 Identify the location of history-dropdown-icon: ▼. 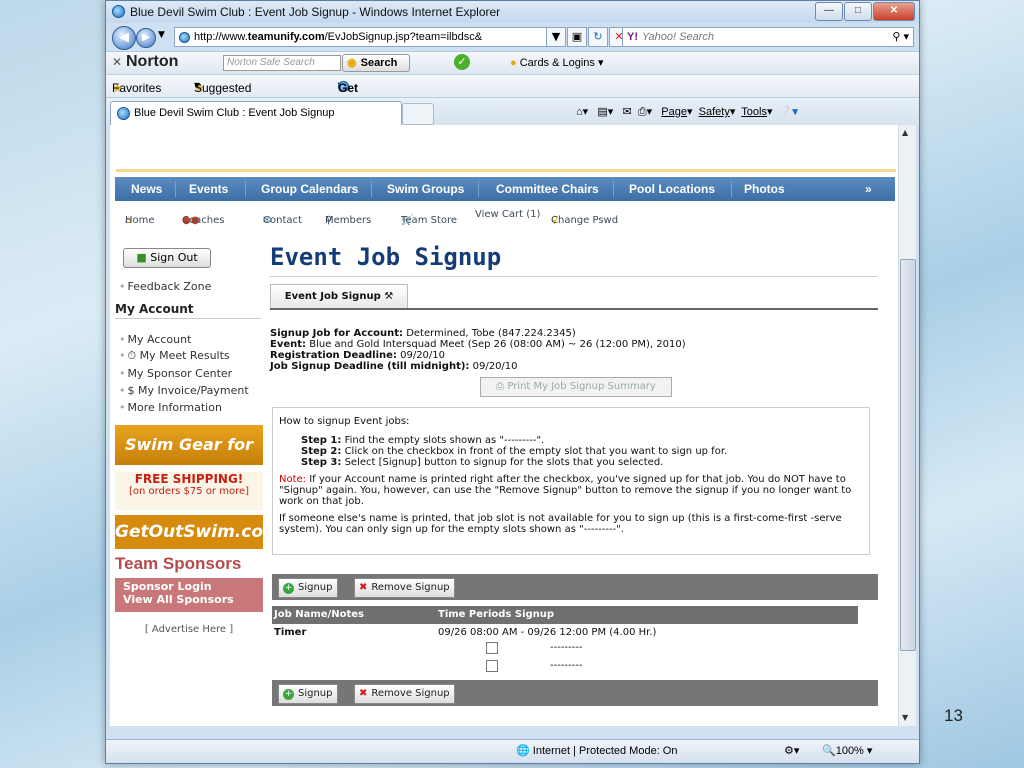
(161, 35).